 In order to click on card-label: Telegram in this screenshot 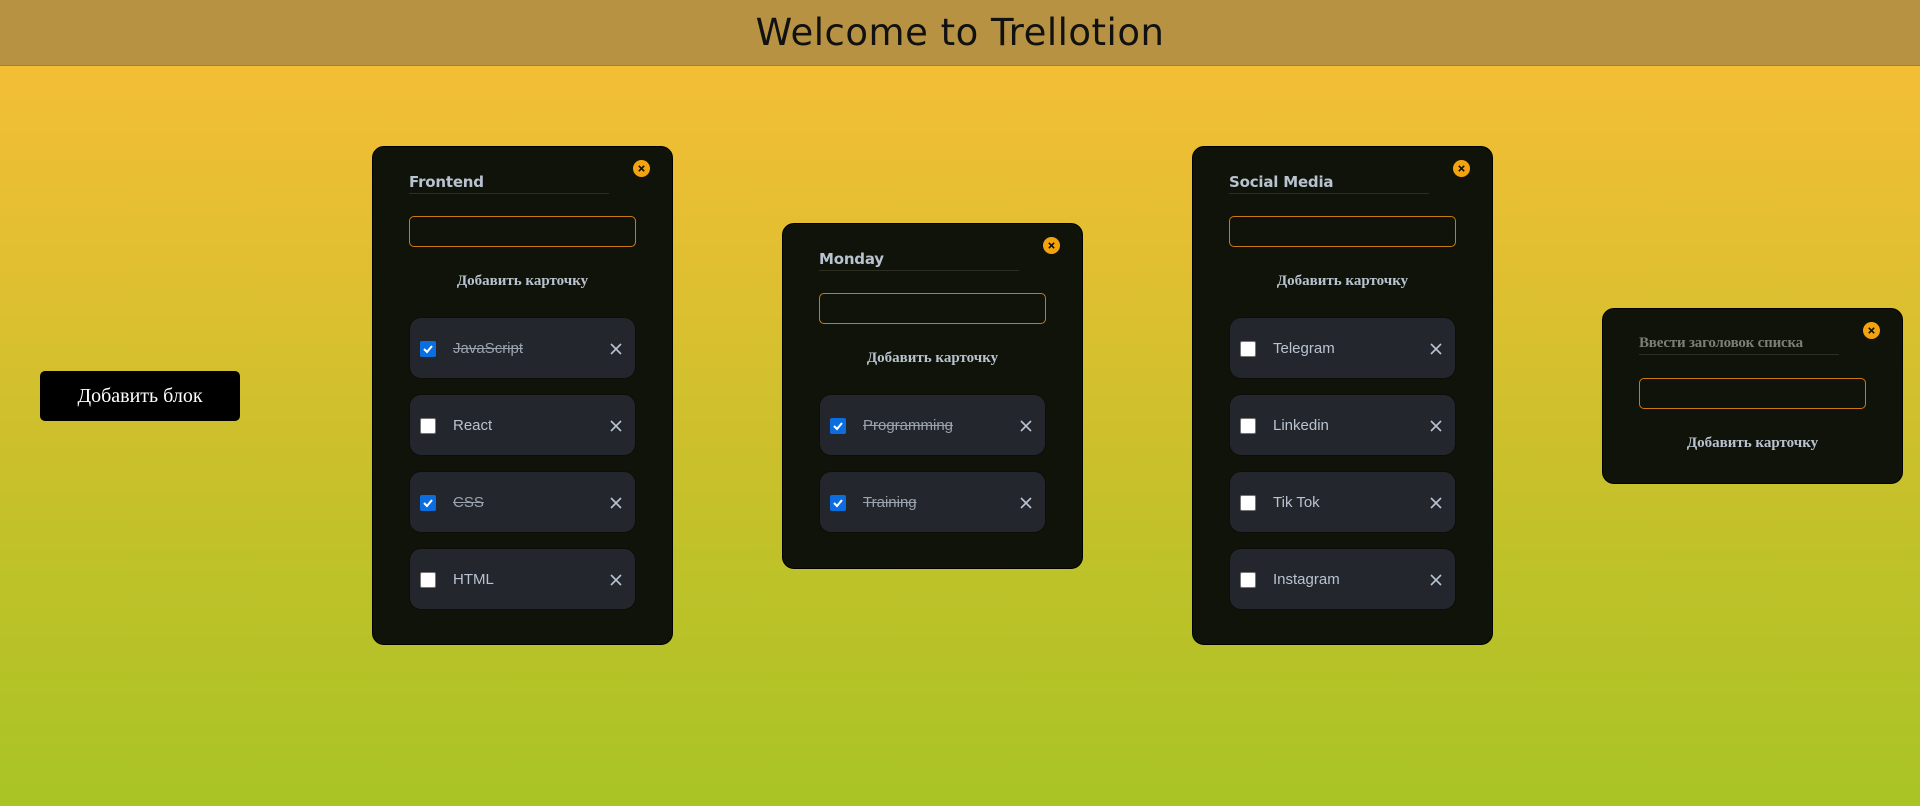, I will do `click(1304, 348)`.